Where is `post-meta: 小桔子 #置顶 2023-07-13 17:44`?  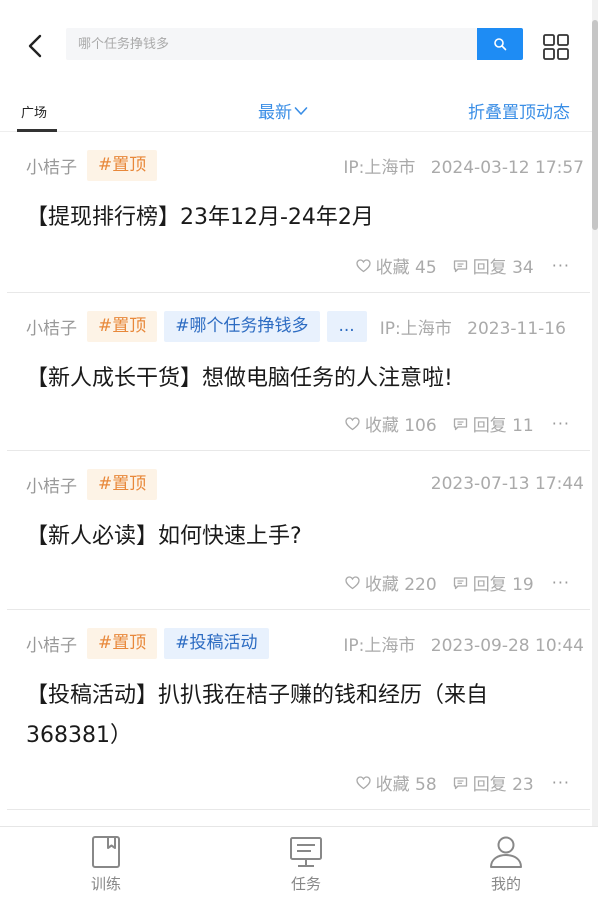
post-meta: 小桔子 #置顶 2023-07-13 17:44 is located at coordinates (305, 484).